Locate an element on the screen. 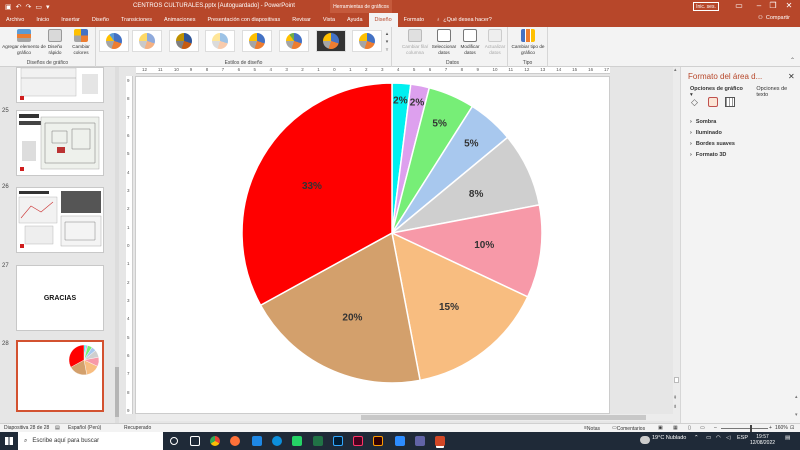 The width and height of the screenshot is (800, 450). tab-archivo: Archivo is located at coordinates (15, 20).